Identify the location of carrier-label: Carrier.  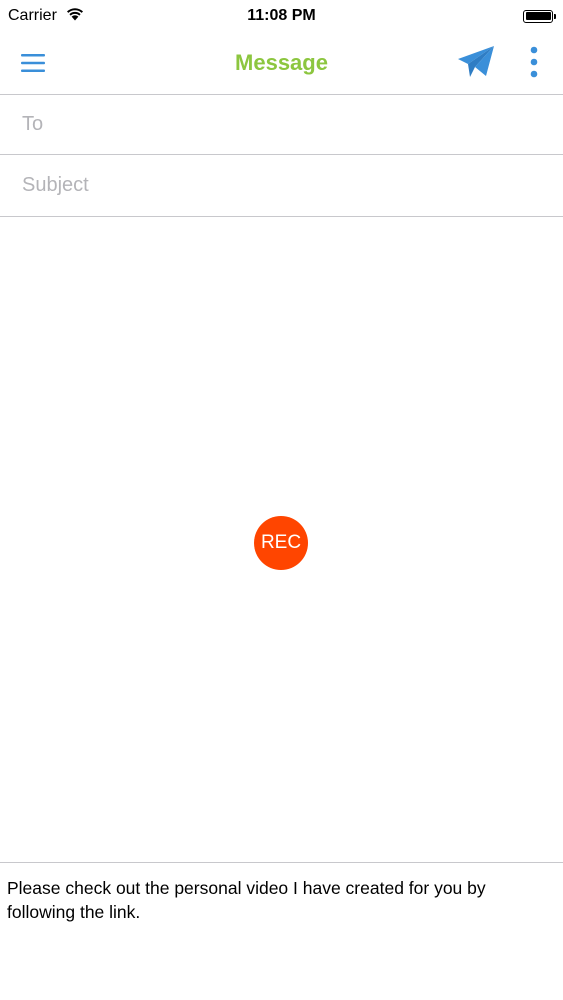
(32, 15).